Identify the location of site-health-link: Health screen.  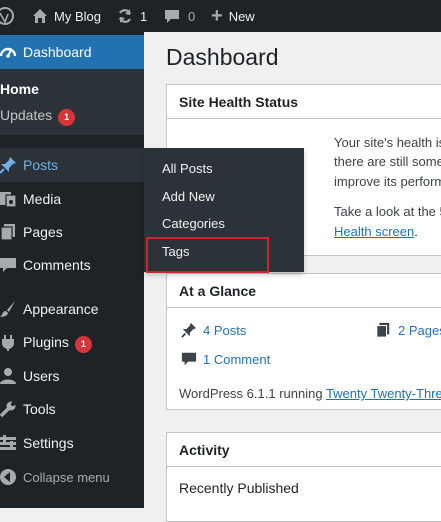
(374, 231).